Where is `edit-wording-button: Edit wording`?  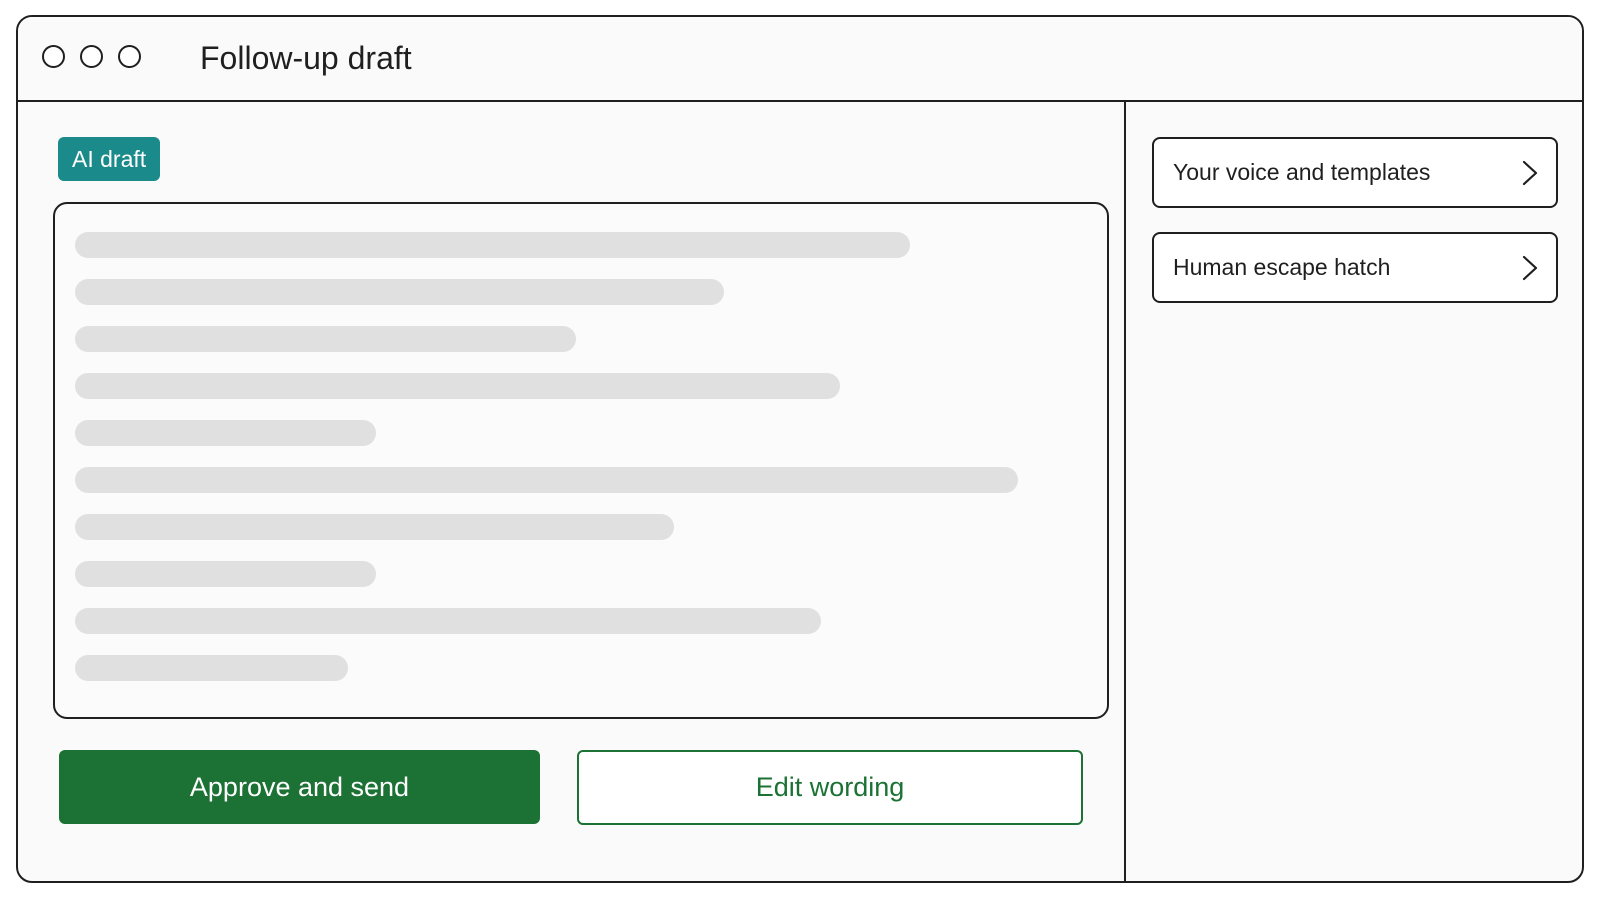
edit-wording-button: Edit wording is located at coordinates (830, 787).